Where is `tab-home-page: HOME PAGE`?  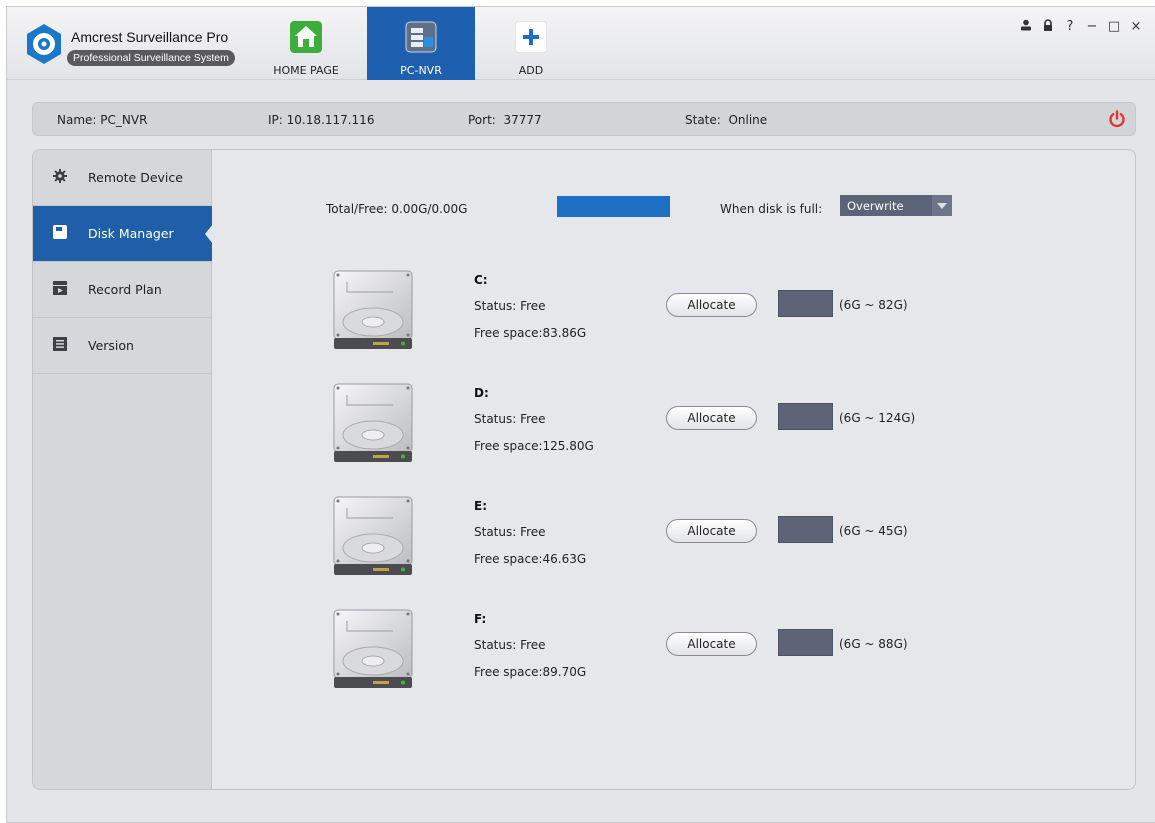 tab-home-page: HOME PAGE is located at coordinates (306, 43).